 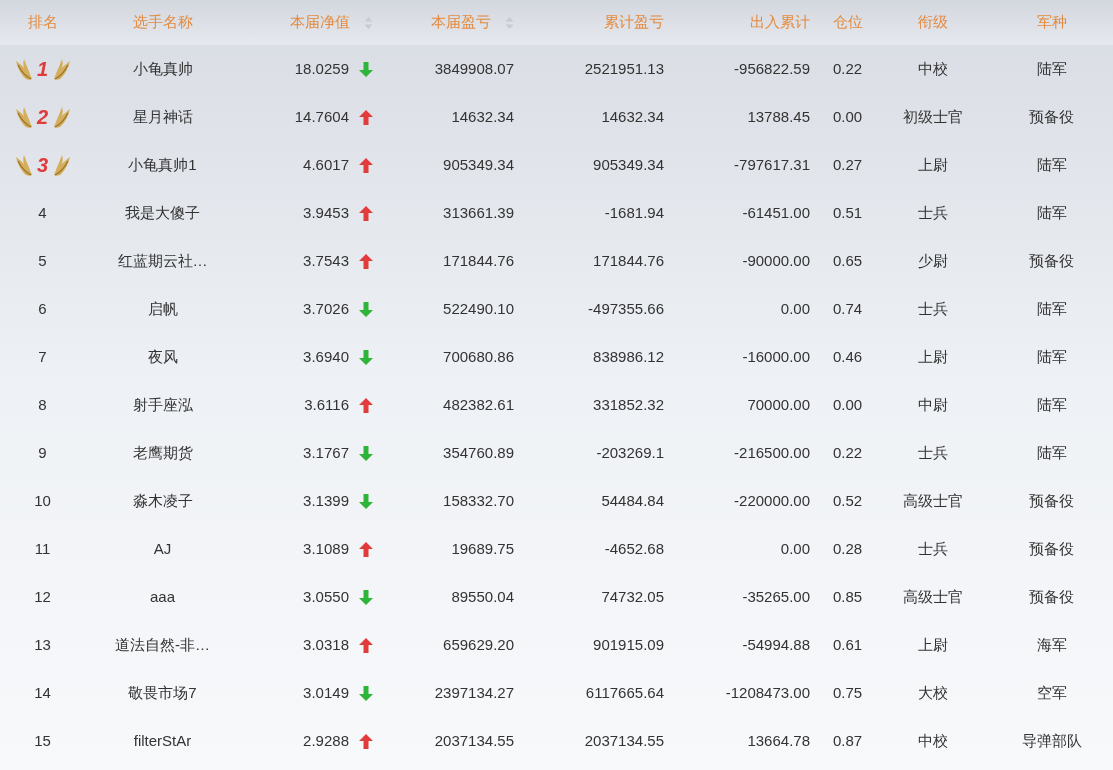 What do you see at coordinates (326, 404) in the screenshot?
I see `table-cell-text: 3.6116` at bounding box center [326, 404].